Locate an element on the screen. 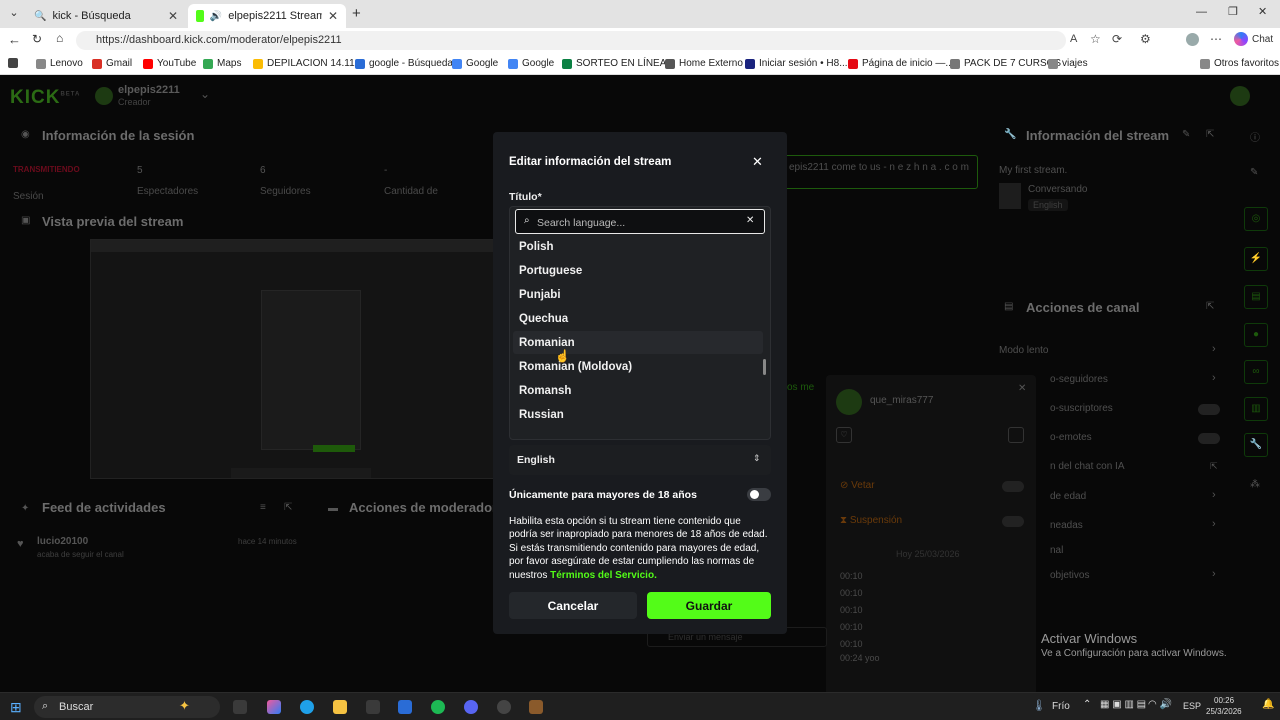 The height and width of the screenshot is (720, 1280). channel-action-emotes: o-emotes is located at coordinates (1071, 437).